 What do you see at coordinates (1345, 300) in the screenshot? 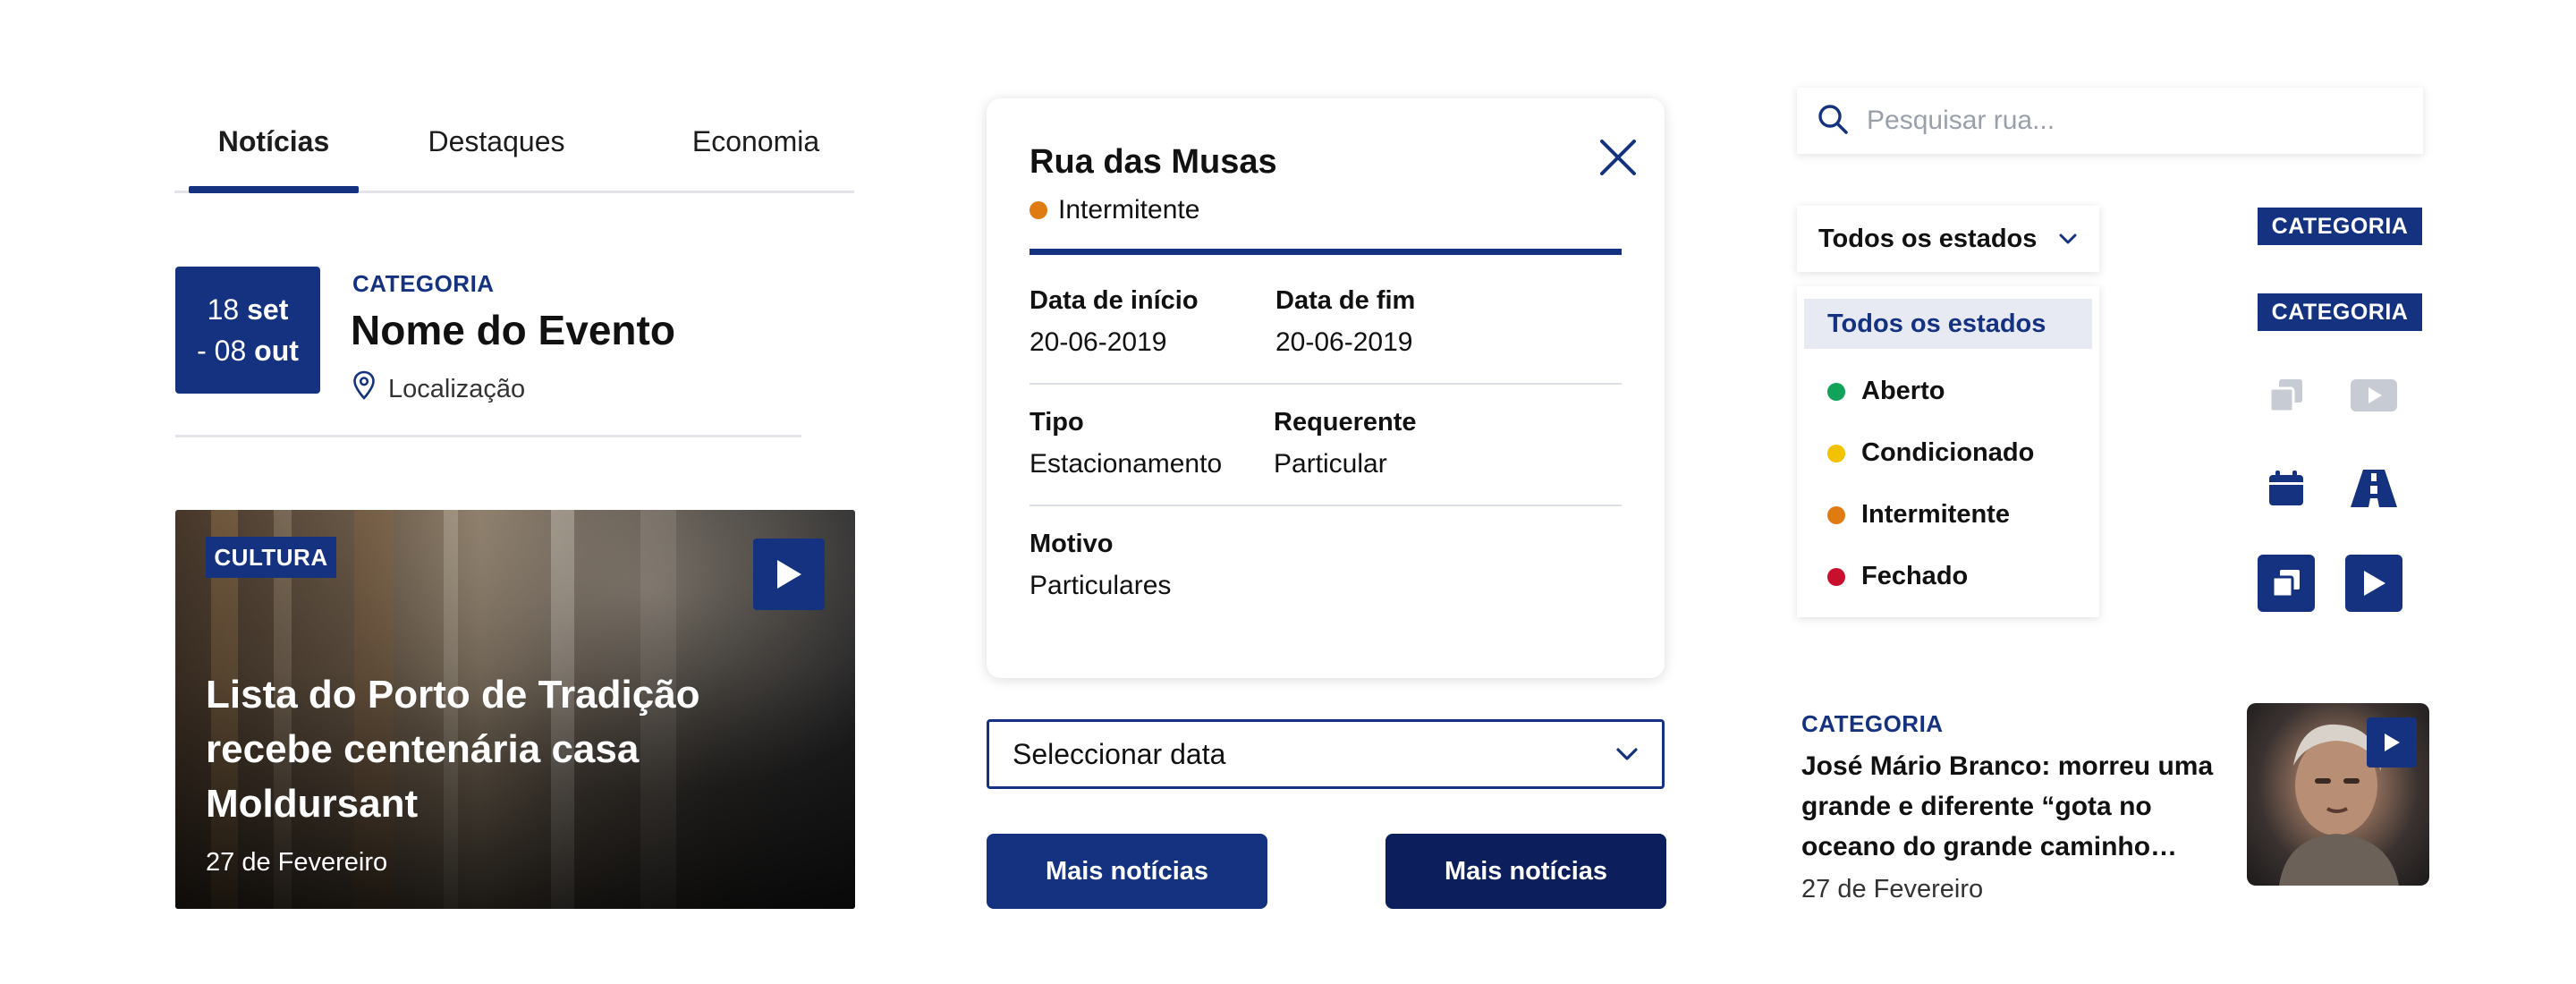
I see `end-date-label: Data de fim` at bounding box center [1345, 300].